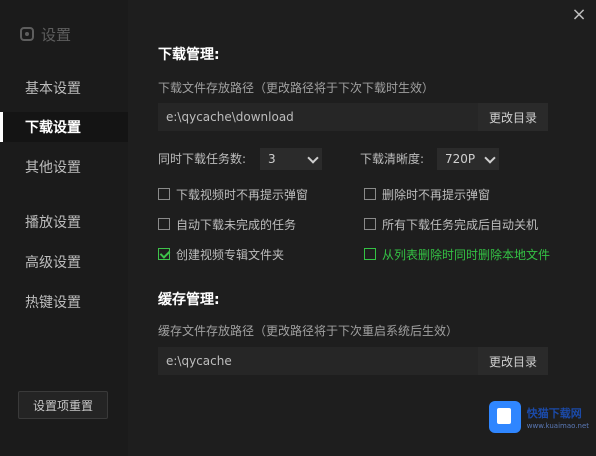  I want to click on cache-path-input: e:\qycache, so click(199, 361).